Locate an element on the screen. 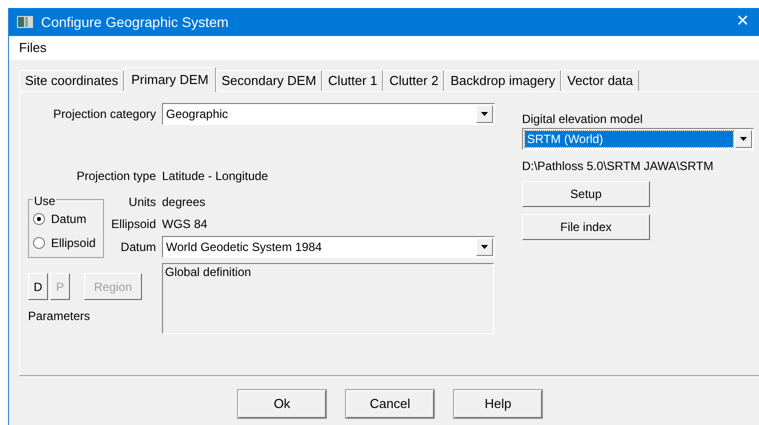 The height and width of the screenshot is (425, 759). dropdown: SRTM (World) is located at coordinates (638, 139).